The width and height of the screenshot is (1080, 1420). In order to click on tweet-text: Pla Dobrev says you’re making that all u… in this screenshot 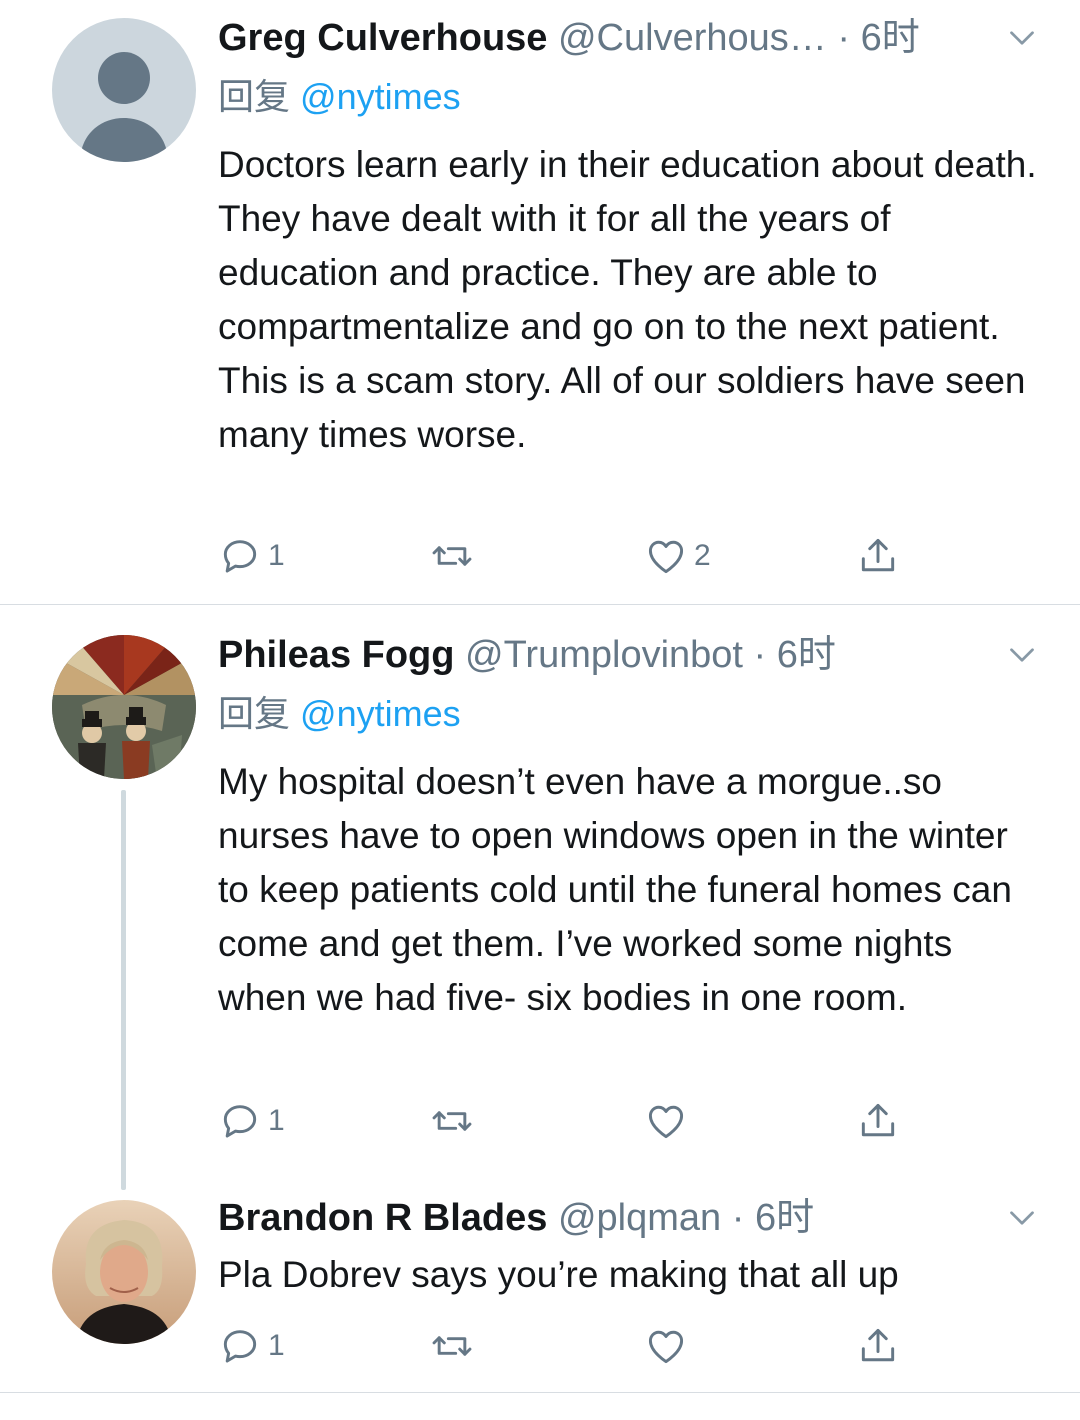, I will do `click(558, 1274)`.